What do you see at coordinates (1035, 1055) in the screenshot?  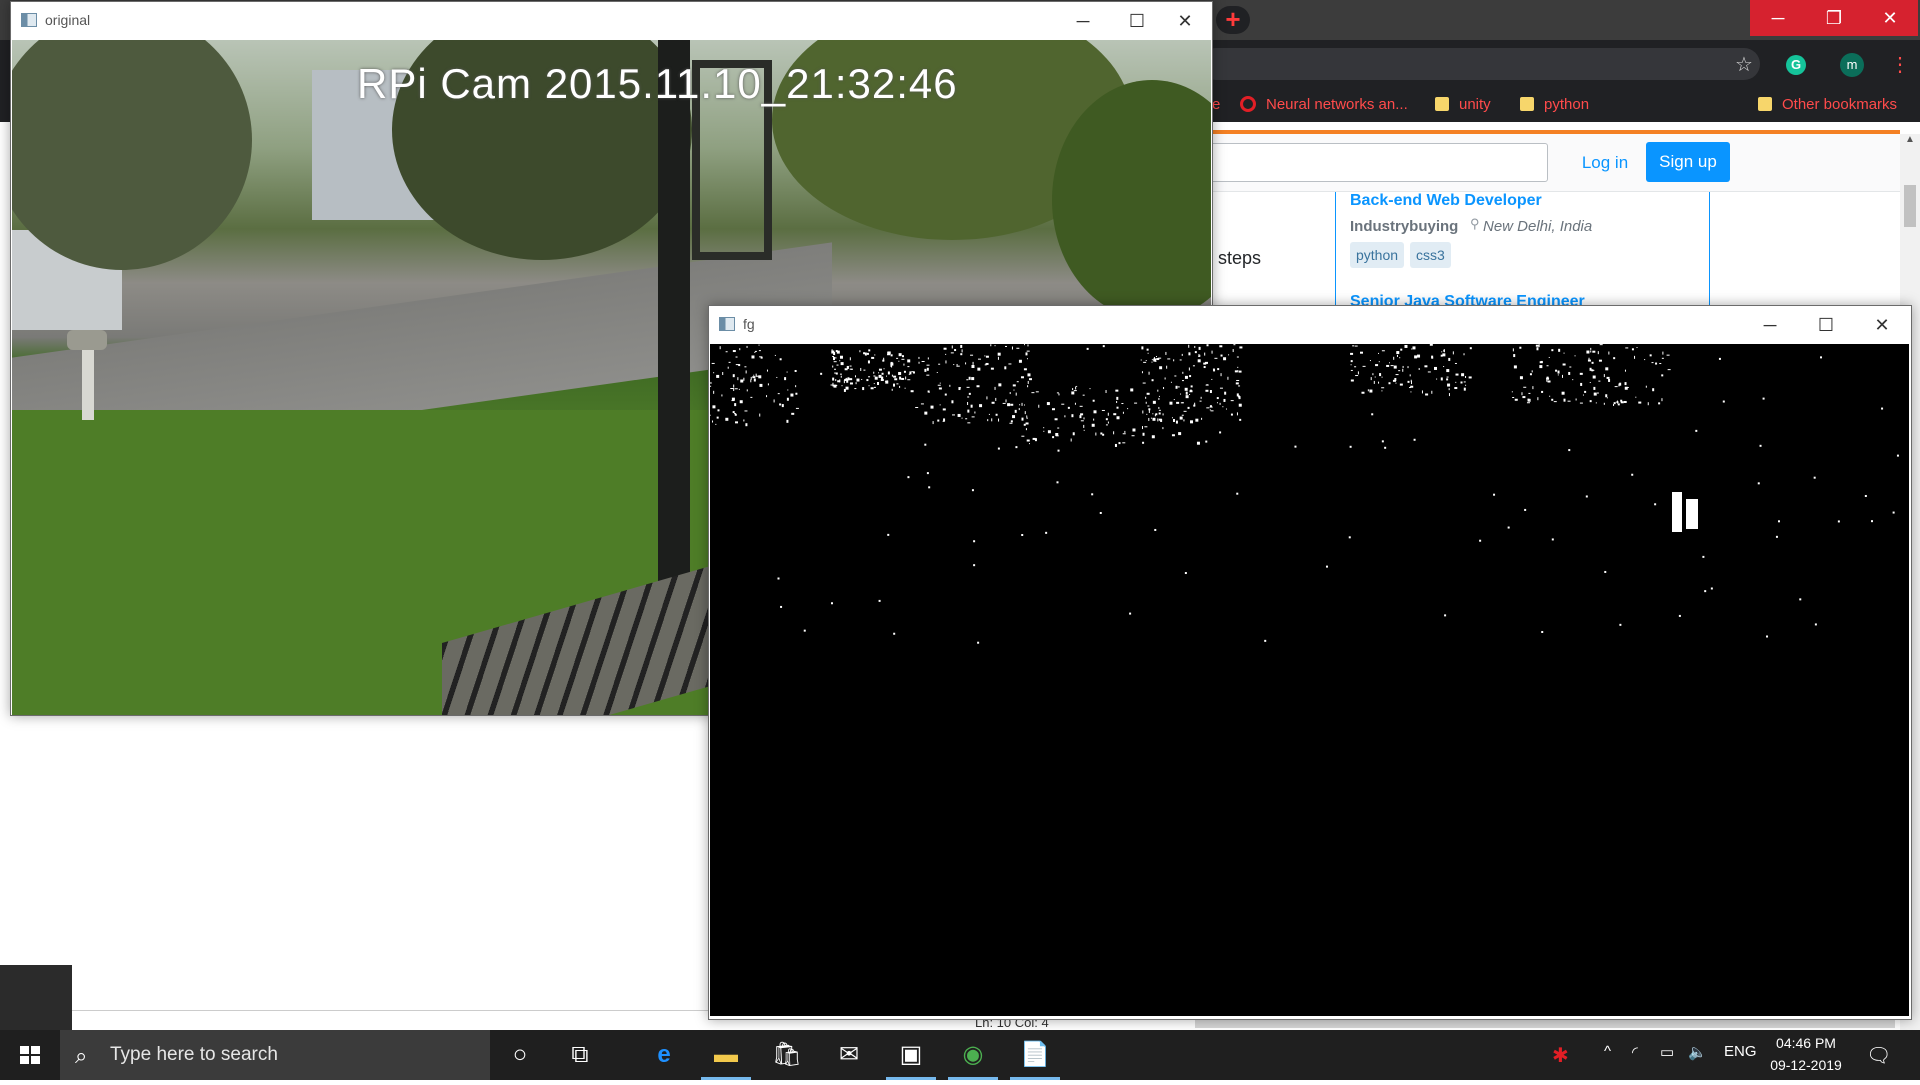 I see `python-file-icon: 📄` at bounding box center [1035, 1055].